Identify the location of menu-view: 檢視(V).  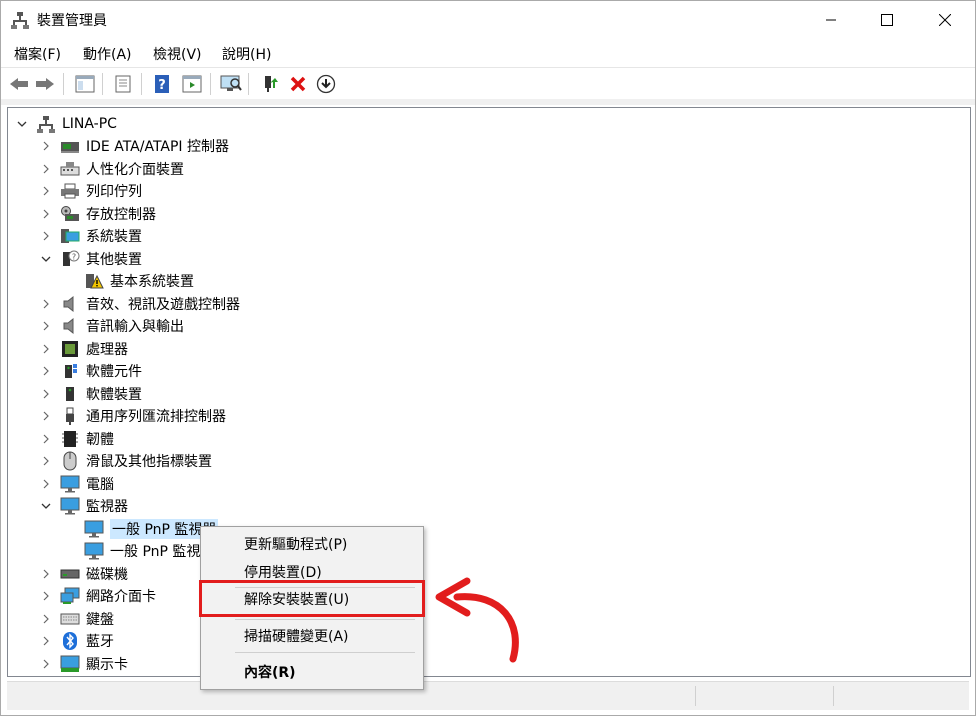
(177, 54).